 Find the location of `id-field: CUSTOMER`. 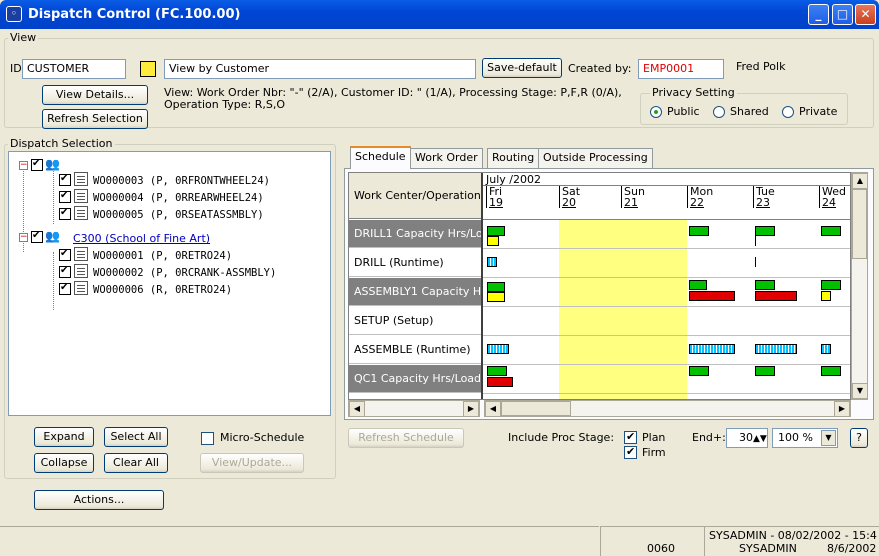

id-field: CUSTOMER is located at coordinates (74, 69).